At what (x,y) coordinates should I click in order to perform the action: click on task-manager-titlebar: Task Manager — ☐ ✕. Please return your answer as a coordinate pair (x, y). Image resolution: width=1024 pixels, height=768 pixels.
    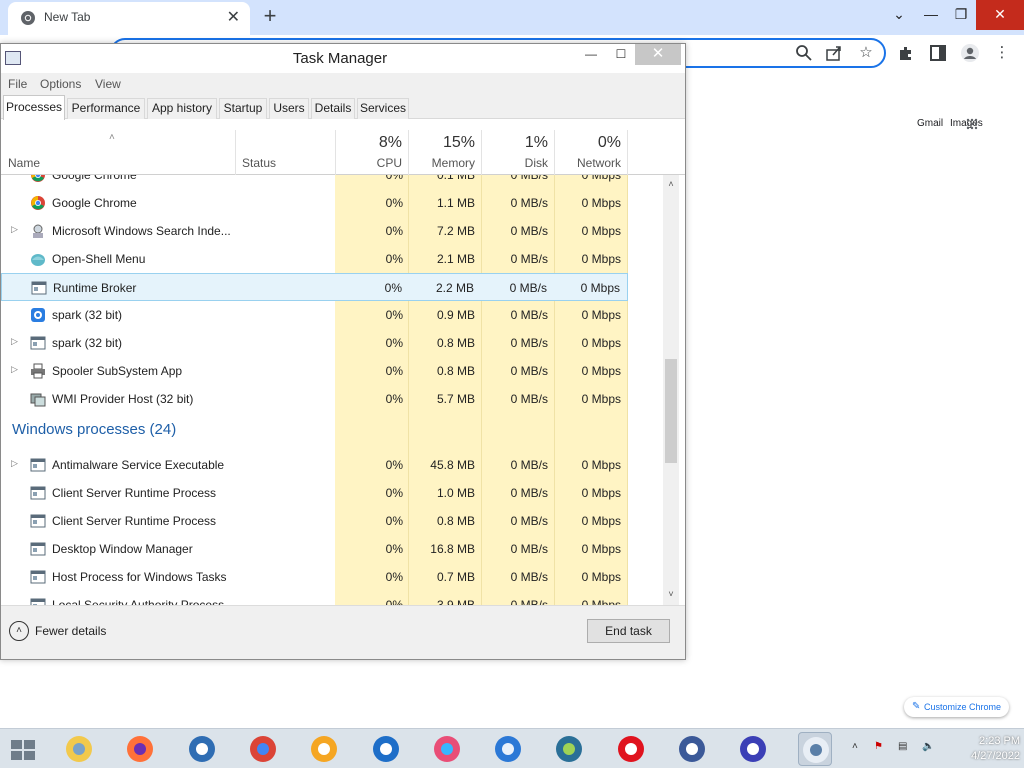
    Looking at the image, I should click on (343, 58).